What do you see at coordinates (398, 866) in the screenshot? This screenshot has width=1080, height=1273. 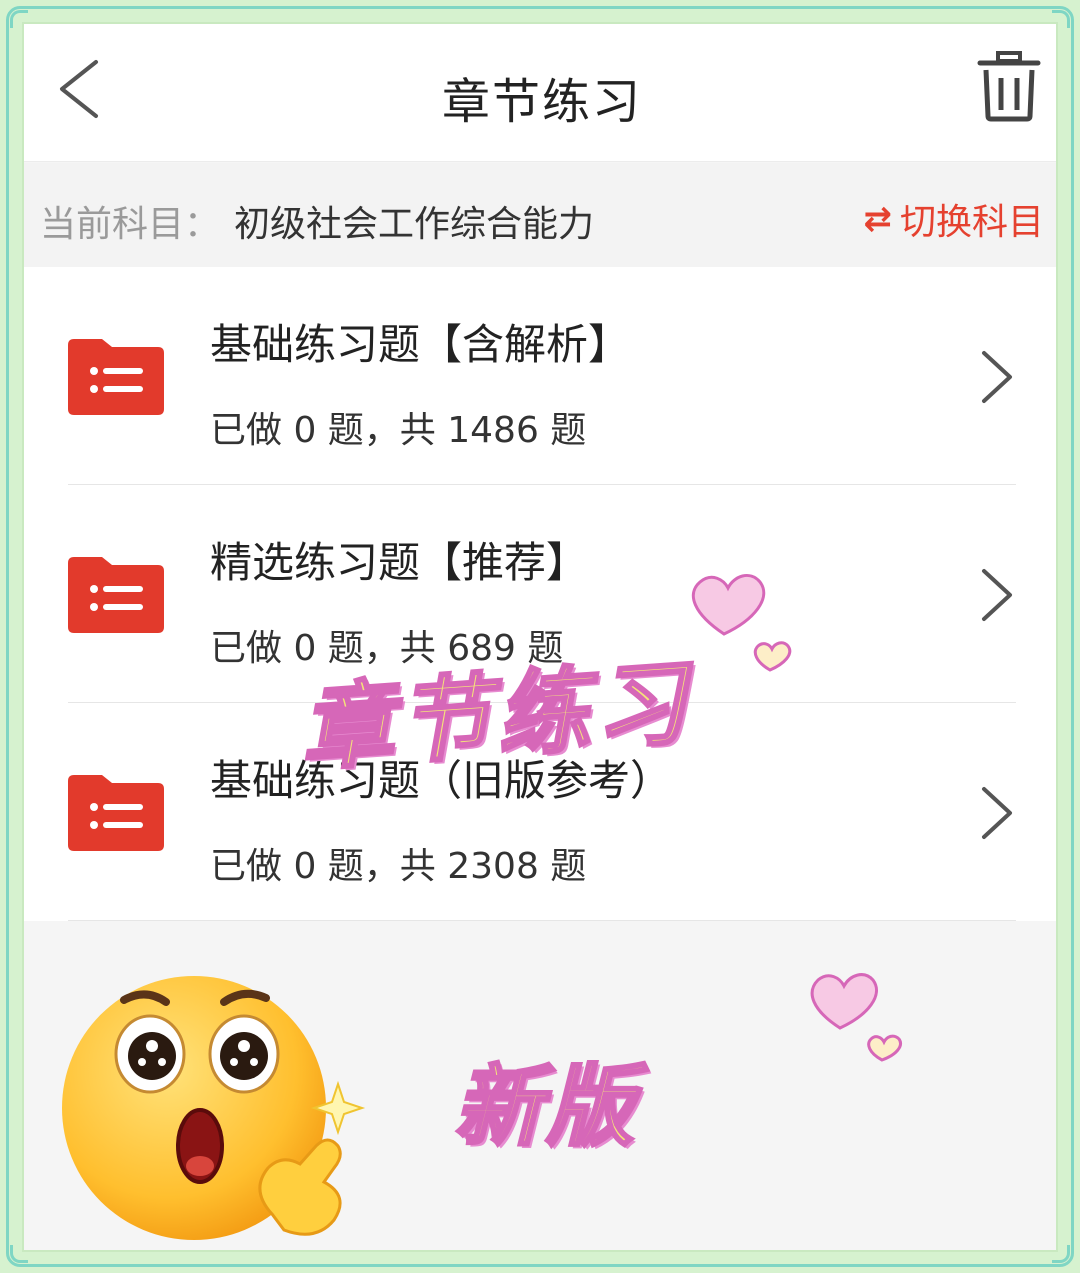 I see `item-progress: 已做 0 题，共 2308 题` at bounding box center [398, 866].